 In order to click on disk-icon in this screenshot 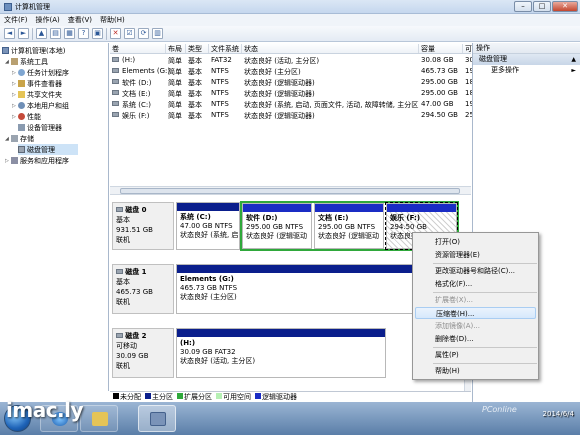, I will do `click(119, 209)`.